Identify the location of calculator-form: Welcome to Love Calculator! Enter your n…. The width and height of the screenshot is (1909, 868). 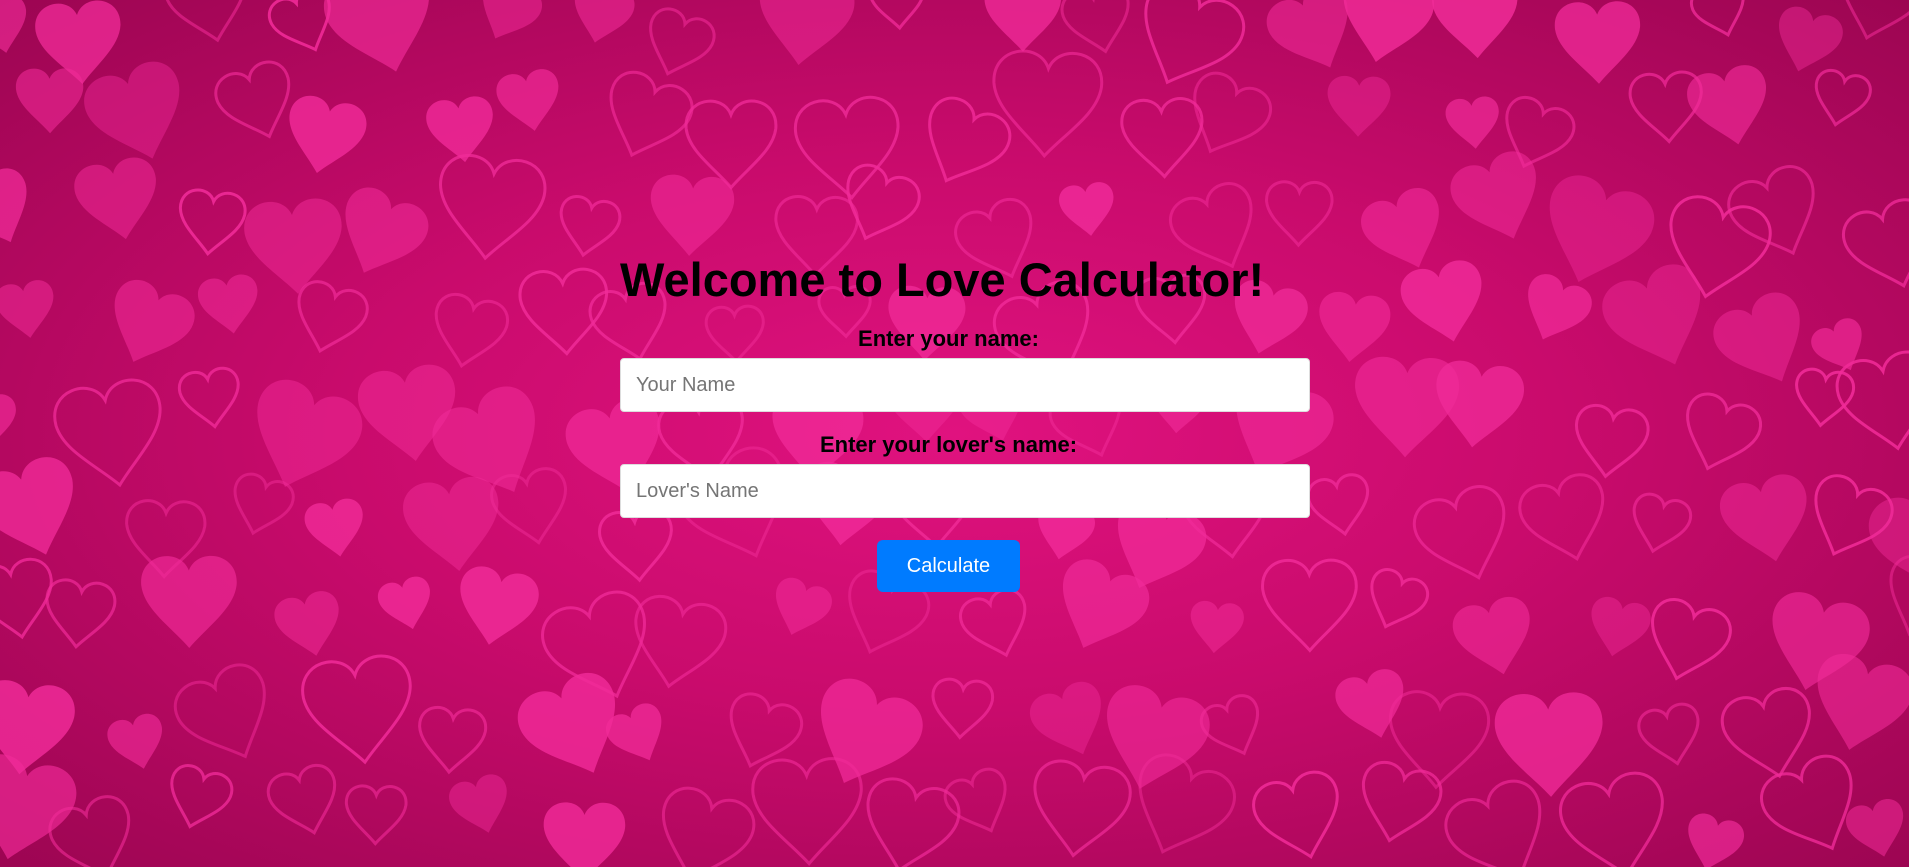
(965, 421).